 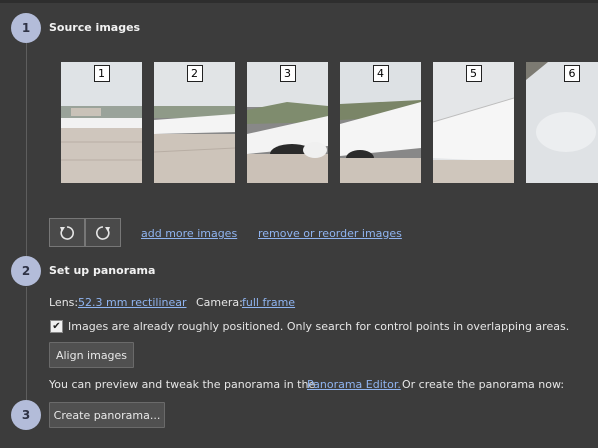 What do you see at coordinates (194, 73) in the screenshot?
I see `image-number-2: 2` at bounding box center [194, 73].